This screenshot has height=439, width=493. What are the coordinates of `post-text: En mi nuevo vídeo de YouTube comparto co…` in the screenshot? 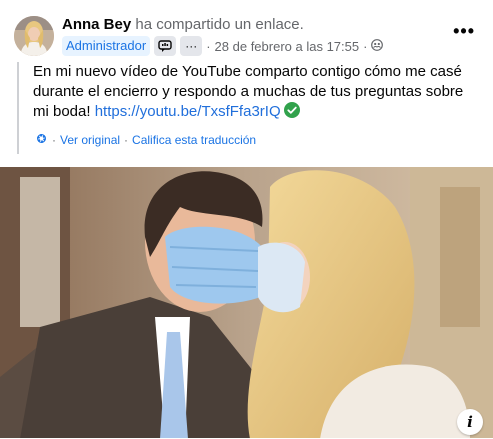 It's located at (252, 92).